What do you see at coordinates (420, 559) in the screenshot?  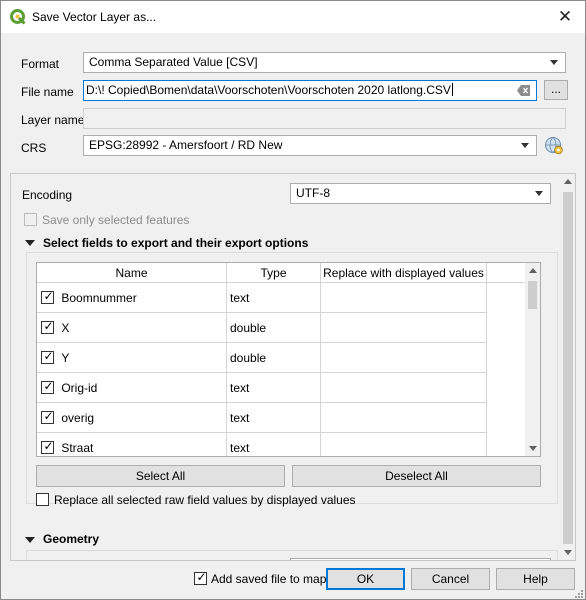 I see `geometry-combo-partial` at bounding box center [420, 559].